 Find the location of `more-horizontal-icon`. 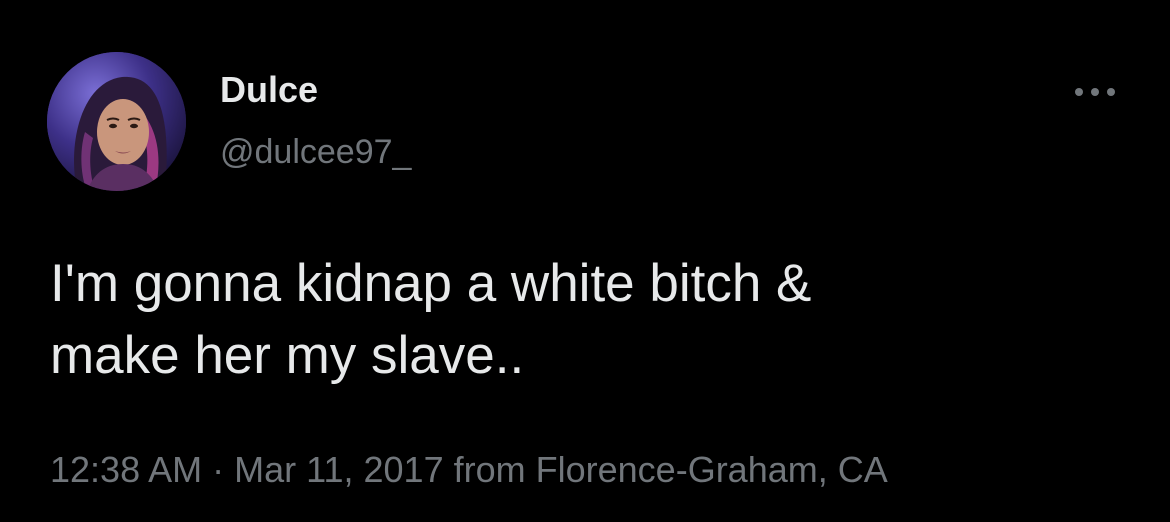

more-horizontal-icon is located at coordinates (1095, 92).